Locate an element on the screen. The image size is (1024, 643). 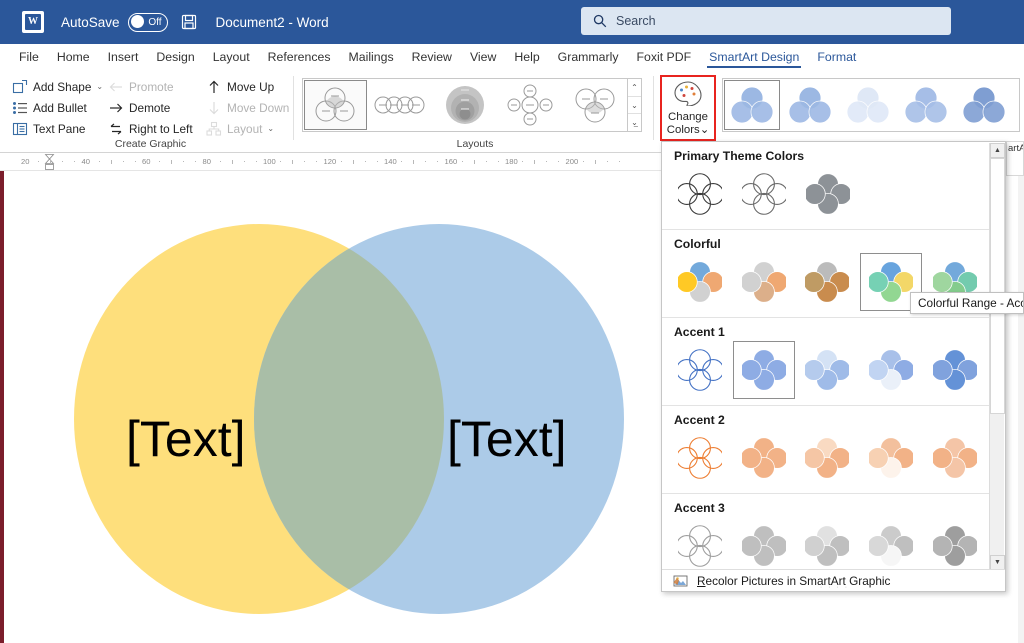
ribbon-group-change-colors: Change Colors⌄ is located at coordinates (688, 112).